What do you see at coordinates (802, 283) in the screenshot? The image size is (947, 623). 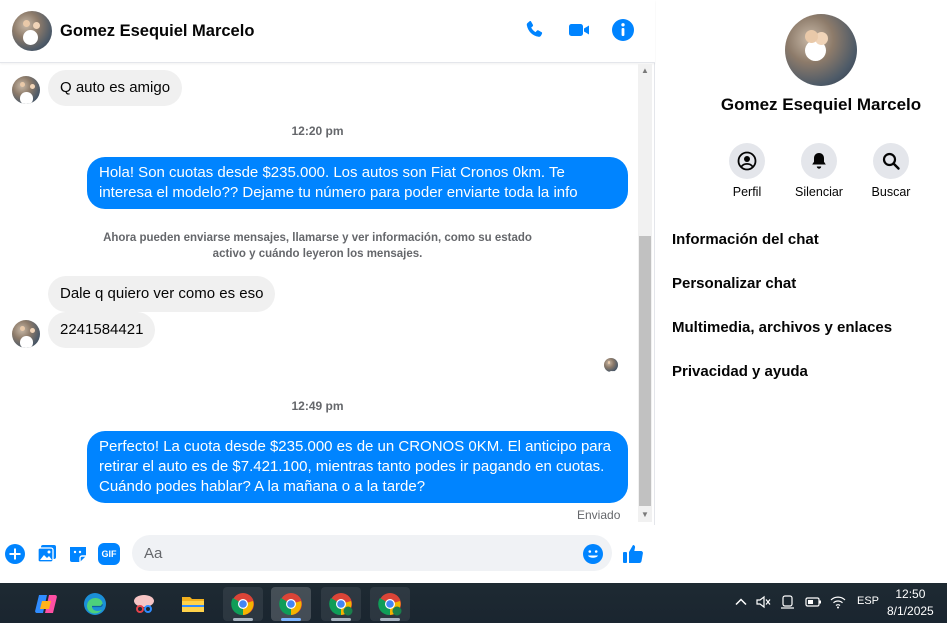 I see `menu-customize-chat: Personalizar chat` at bounding box center [802, 283].